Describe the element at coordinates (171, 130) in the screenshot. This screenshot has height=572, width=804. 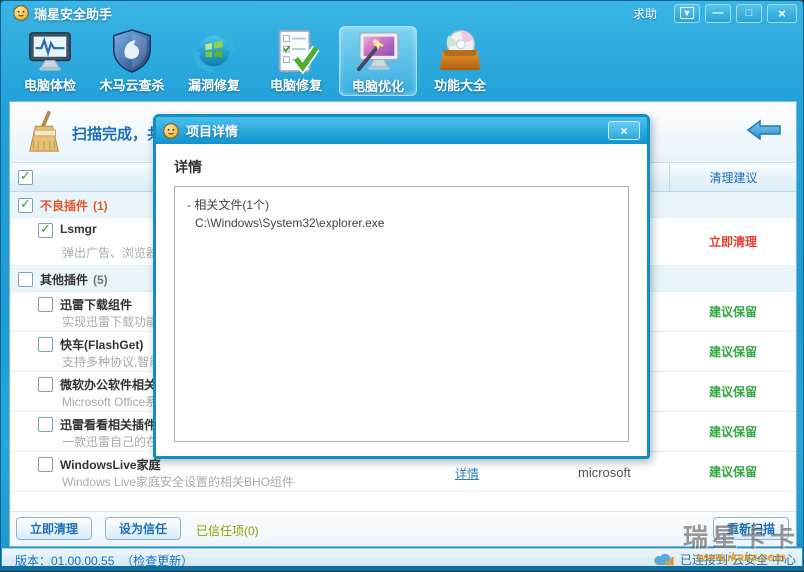
I see `dialog-logo-icon` at that location.